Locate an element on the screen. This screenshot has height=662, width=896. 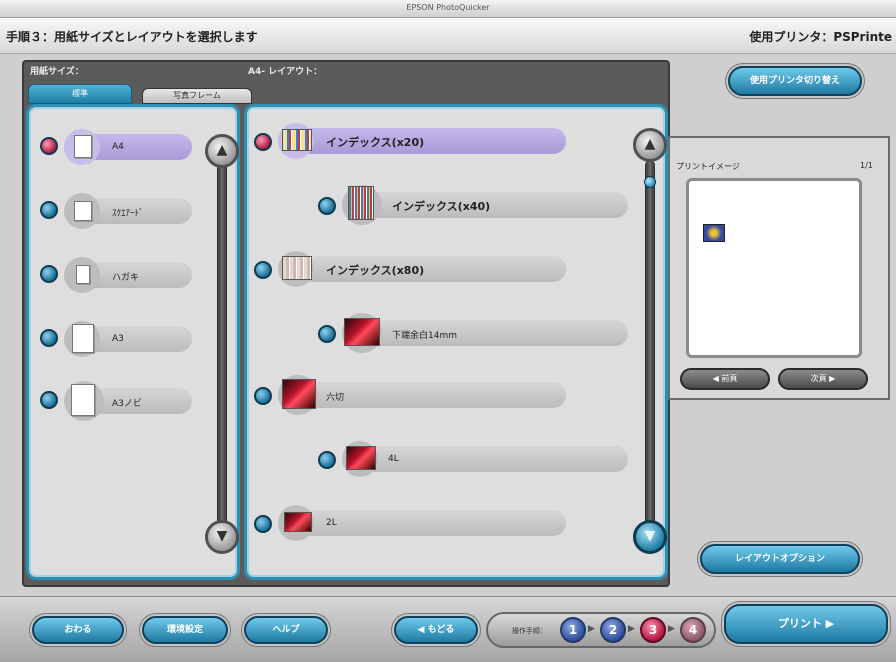
layout-item-2l: 2L is located at coordinates (410, 523).